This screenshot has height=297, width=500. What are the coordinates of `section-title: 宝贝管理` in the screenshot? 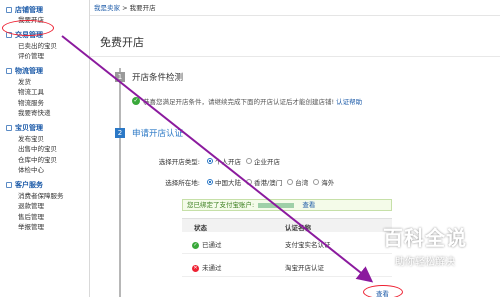 It's located at (29, 128).